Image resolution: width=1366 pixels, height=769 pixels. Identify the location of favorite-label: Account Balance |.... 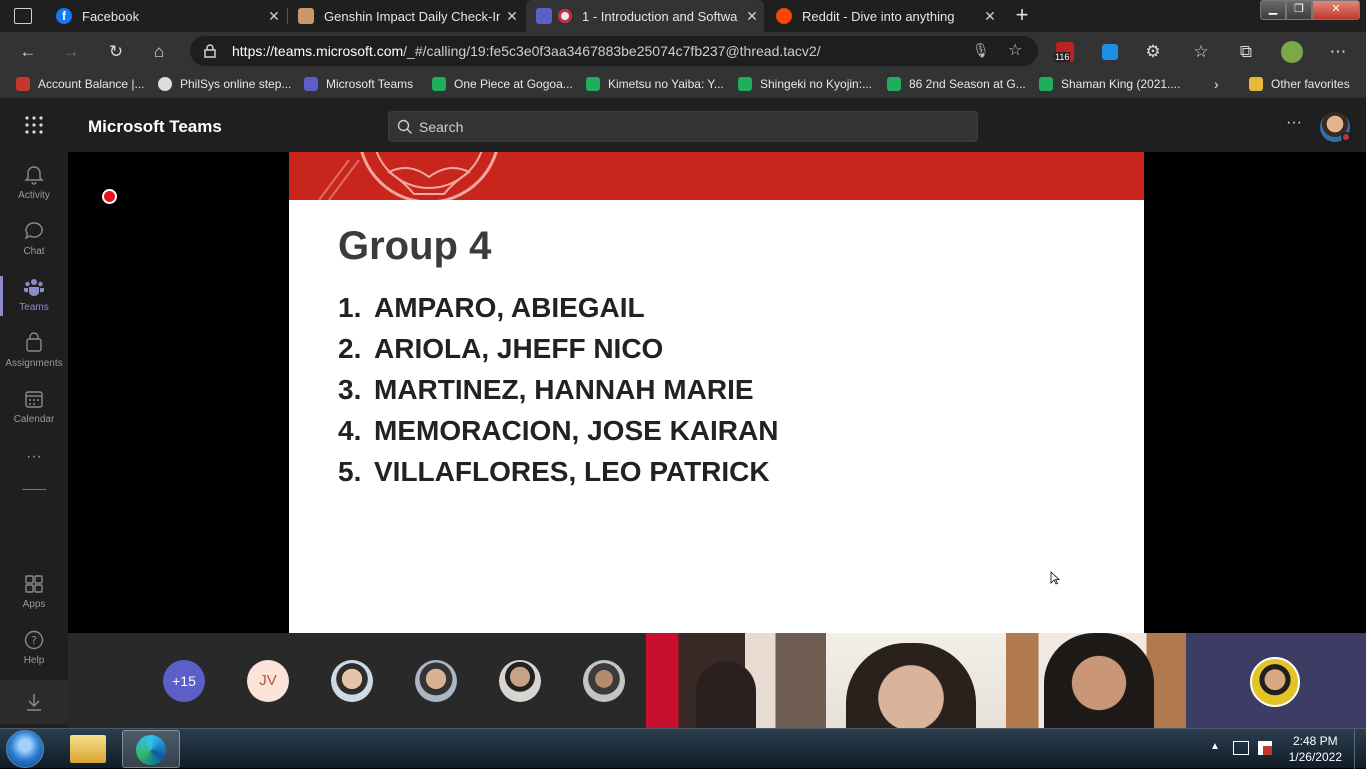
(91, 84).